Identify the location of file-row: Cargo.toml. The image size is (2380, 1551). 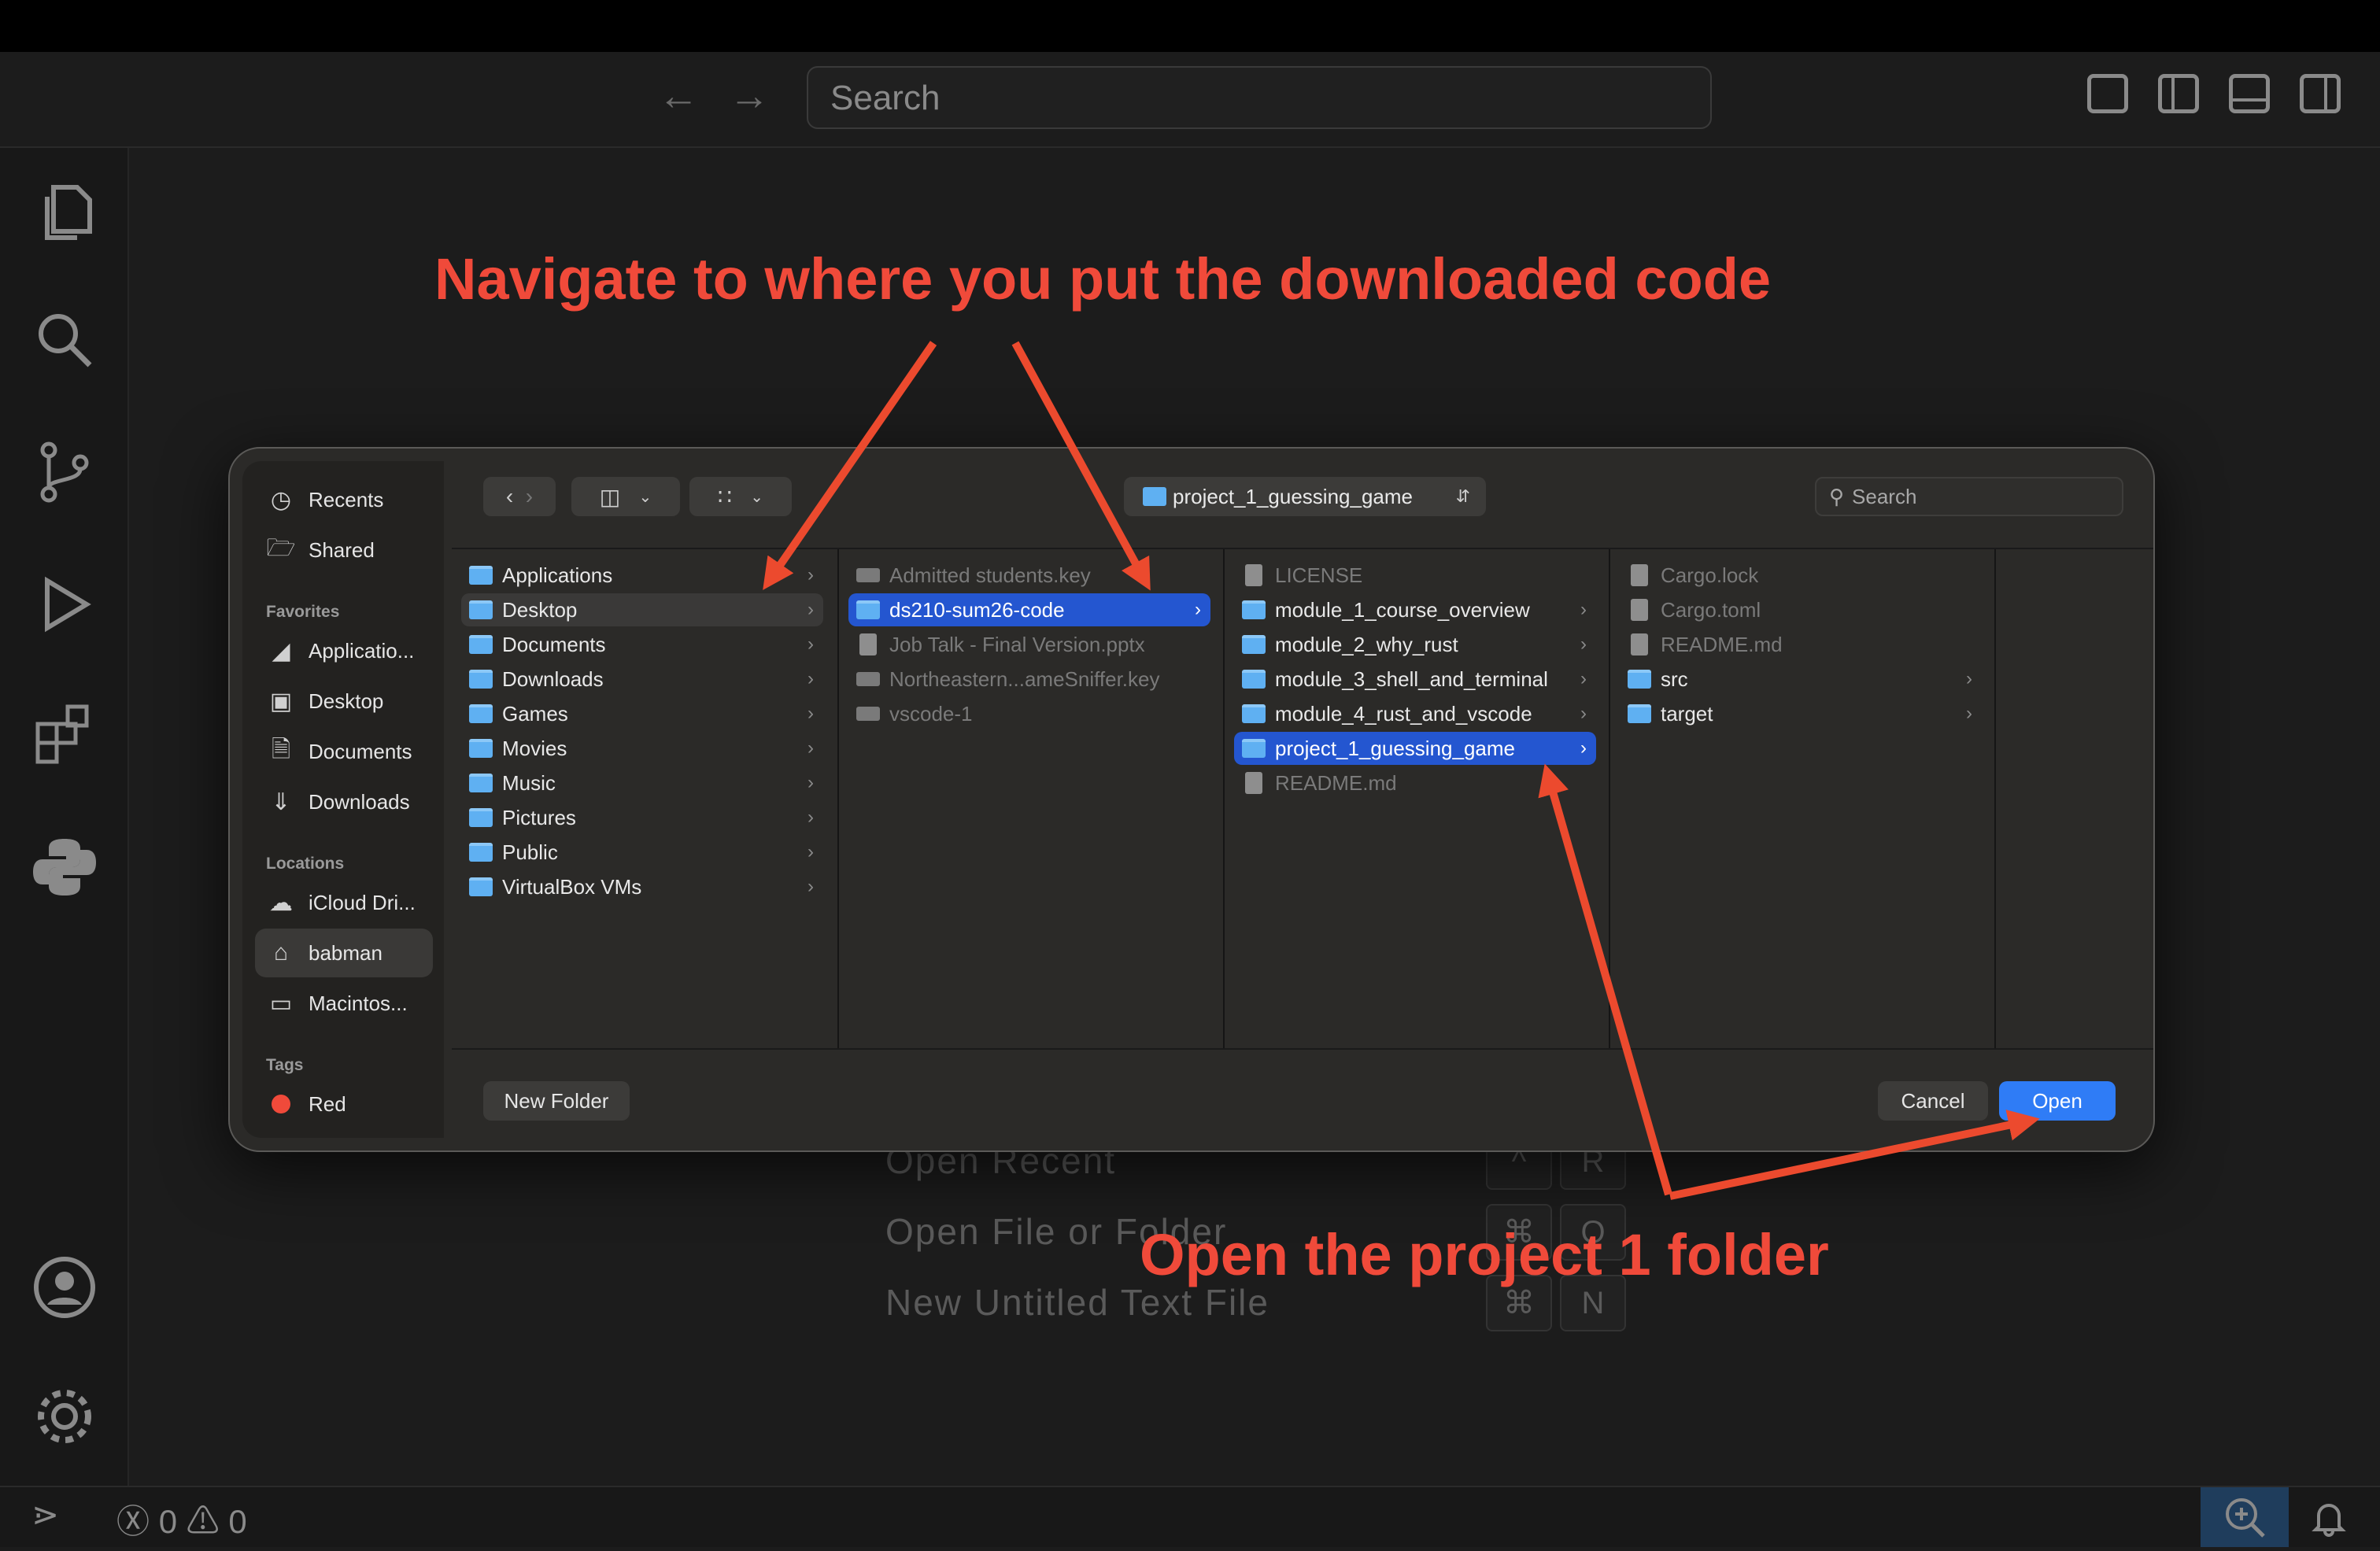
(1801, 609).